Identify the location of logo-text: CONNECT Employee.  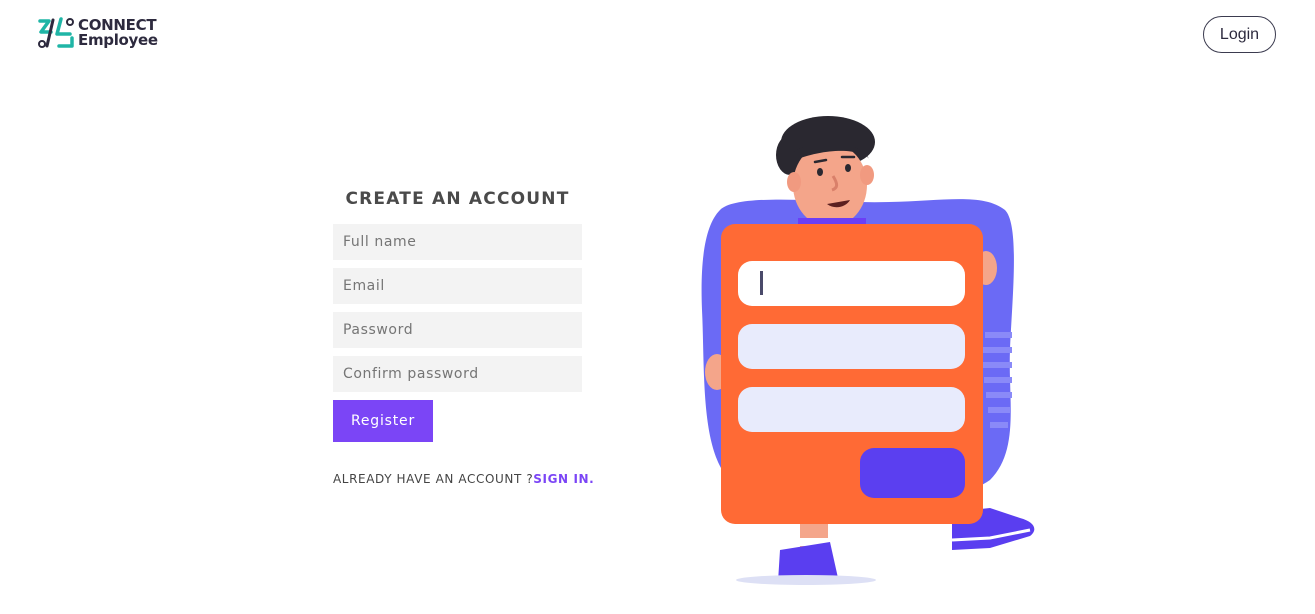
(118, 33).